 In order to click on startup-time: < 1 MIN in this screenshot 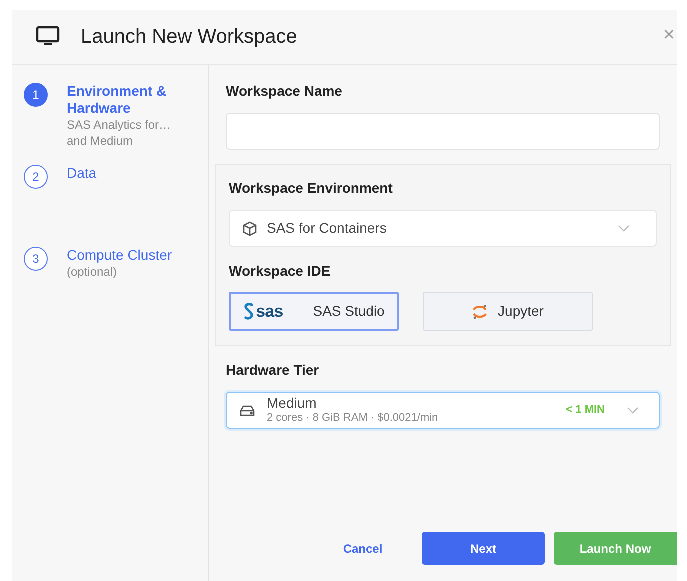, I will do `click(585, 410)`.